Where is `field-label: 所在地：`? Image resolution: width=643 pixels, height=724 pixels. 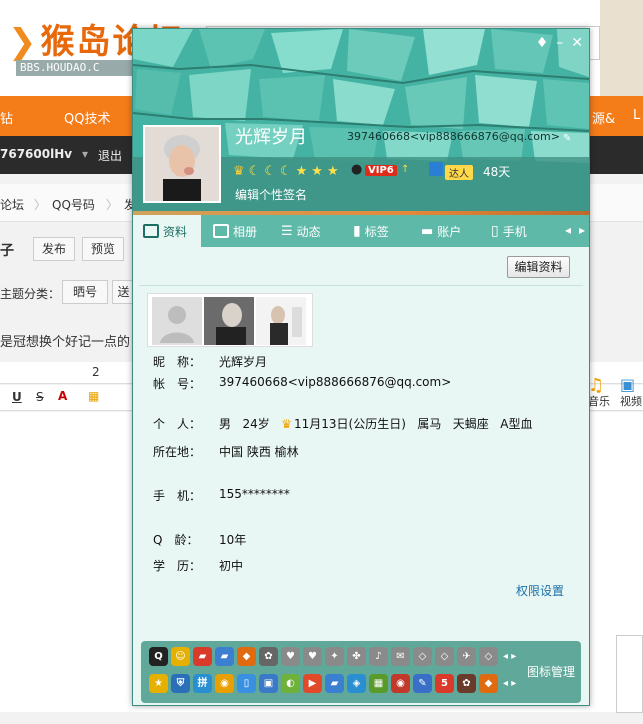 field-label: 所在地： is located at coordinates (177, 452).